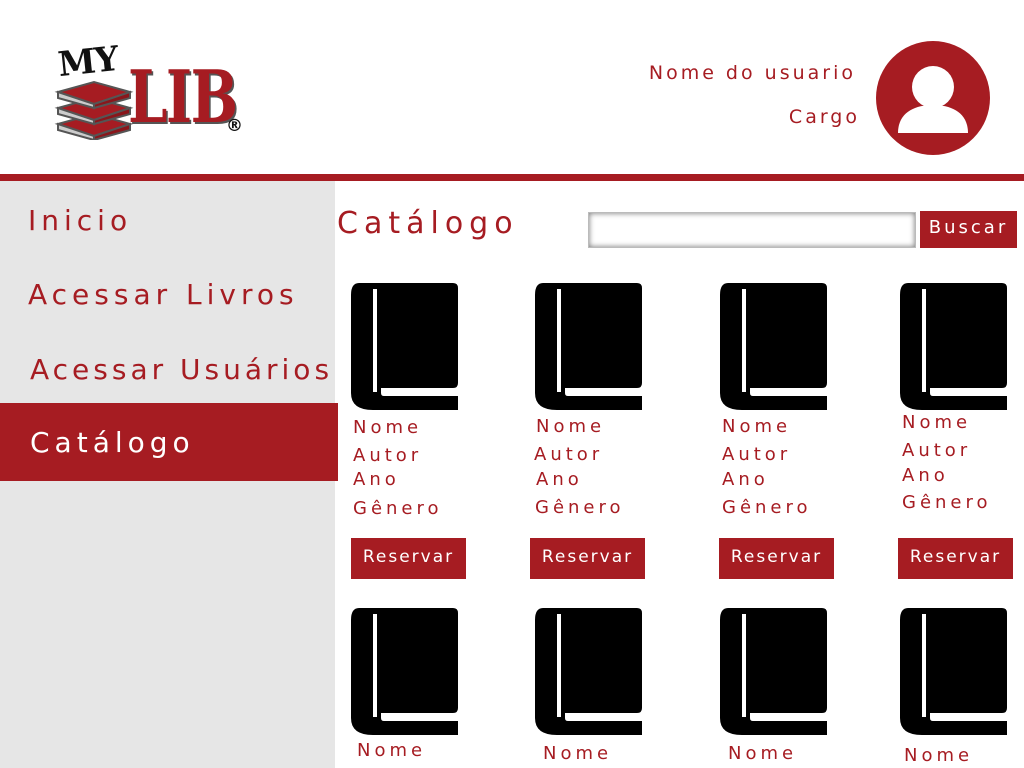 This screenshot has width=1024, height=768. I want to click on mylib-logo: MY LIB ®, so click(154, 89).